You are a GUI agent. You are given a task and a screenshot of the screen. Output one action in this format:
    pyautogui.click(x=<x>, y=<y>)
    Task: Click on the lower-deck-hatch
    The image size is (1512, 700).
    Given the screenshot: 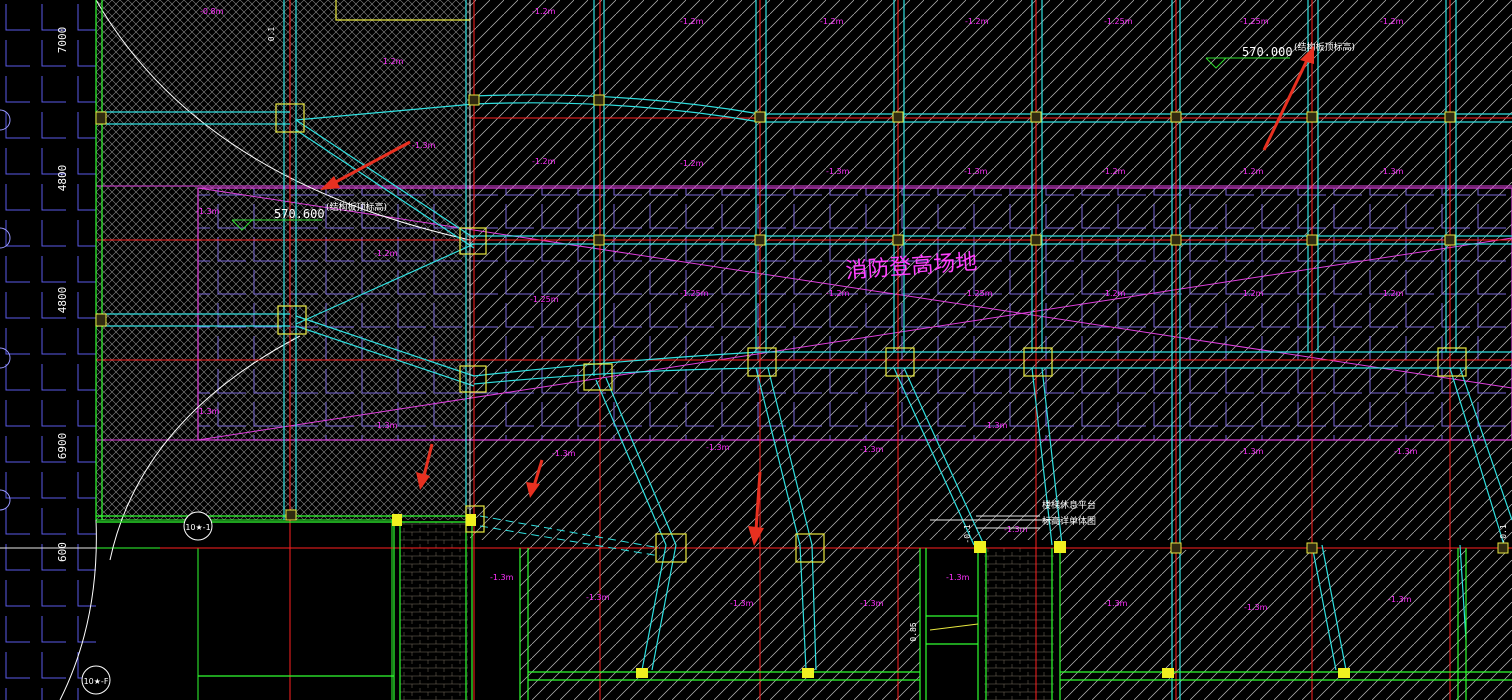 What is the action you would take?
    pyautogui.click(x=720, y=620)
    